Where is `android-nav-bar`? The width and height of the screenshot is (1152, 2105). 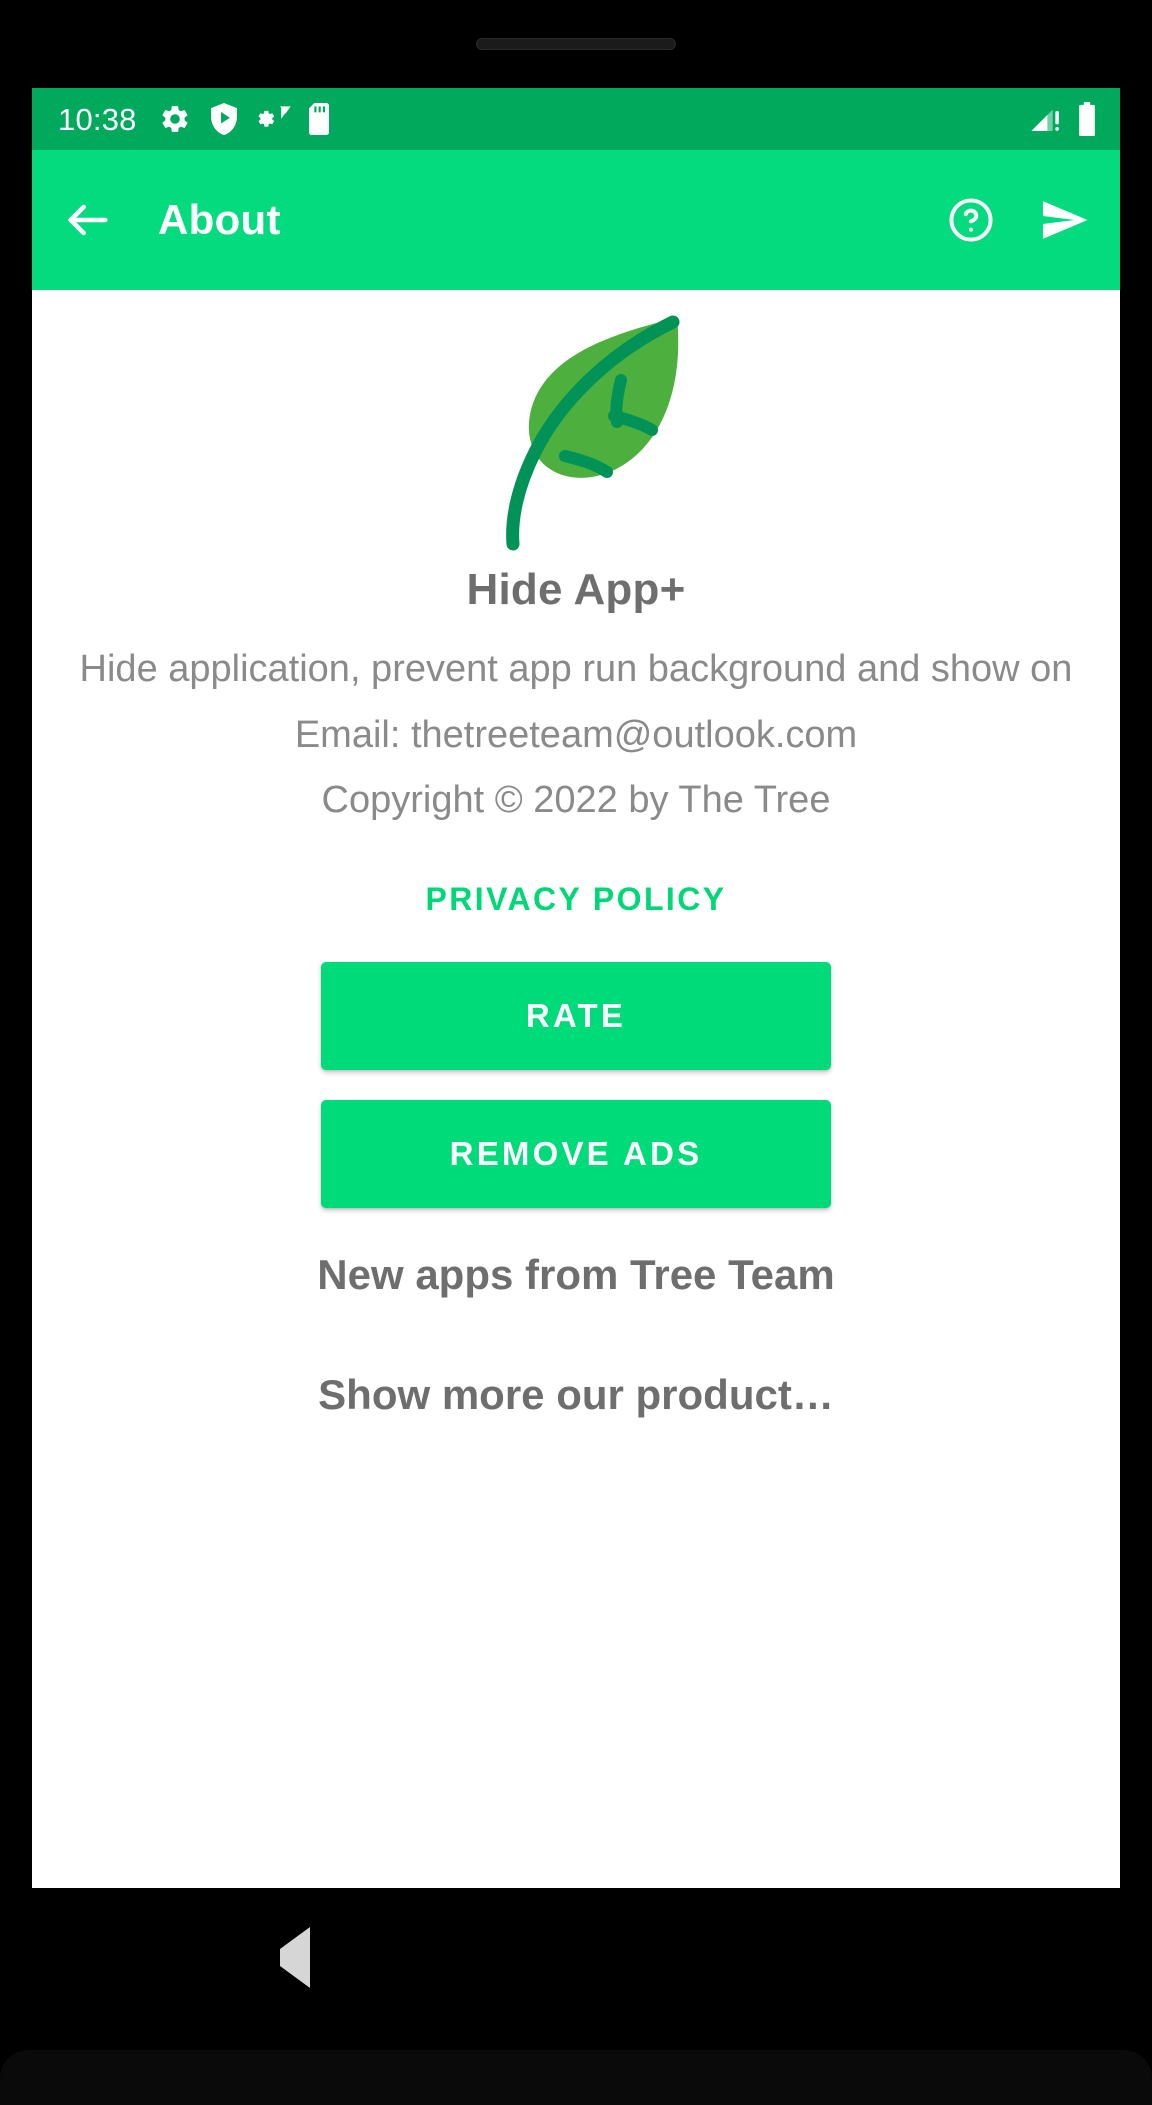
android-nav-bar is located at coordinates (576, 1958).